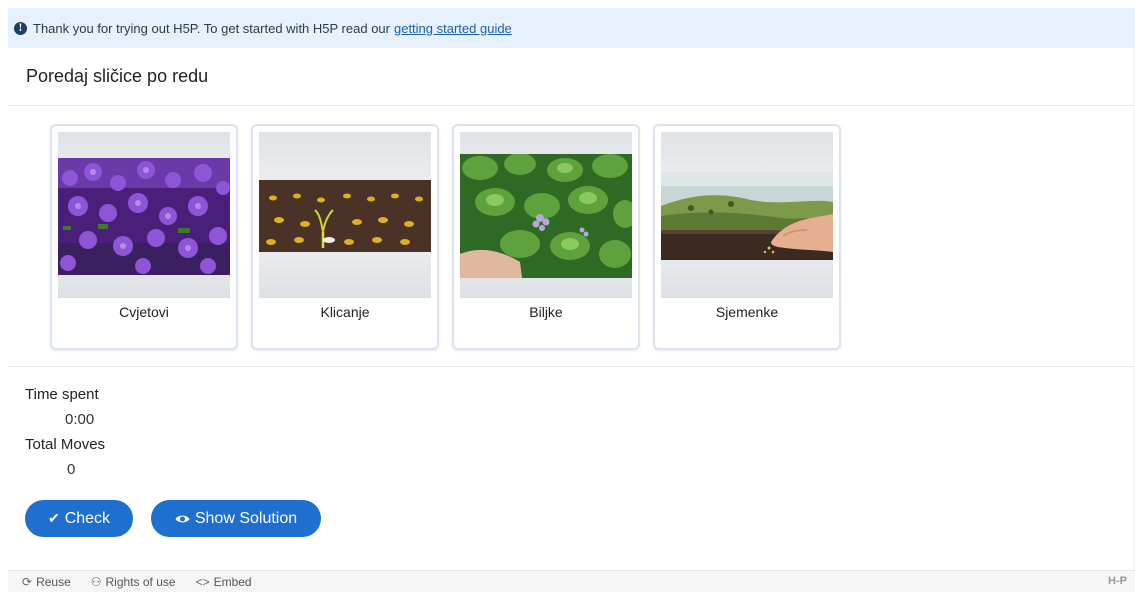 This screenshot has height=592, width=1135. Describe the element at coordinates (80, 419) in the screenshot. I see `time-spent-value: 0:00` at that location.